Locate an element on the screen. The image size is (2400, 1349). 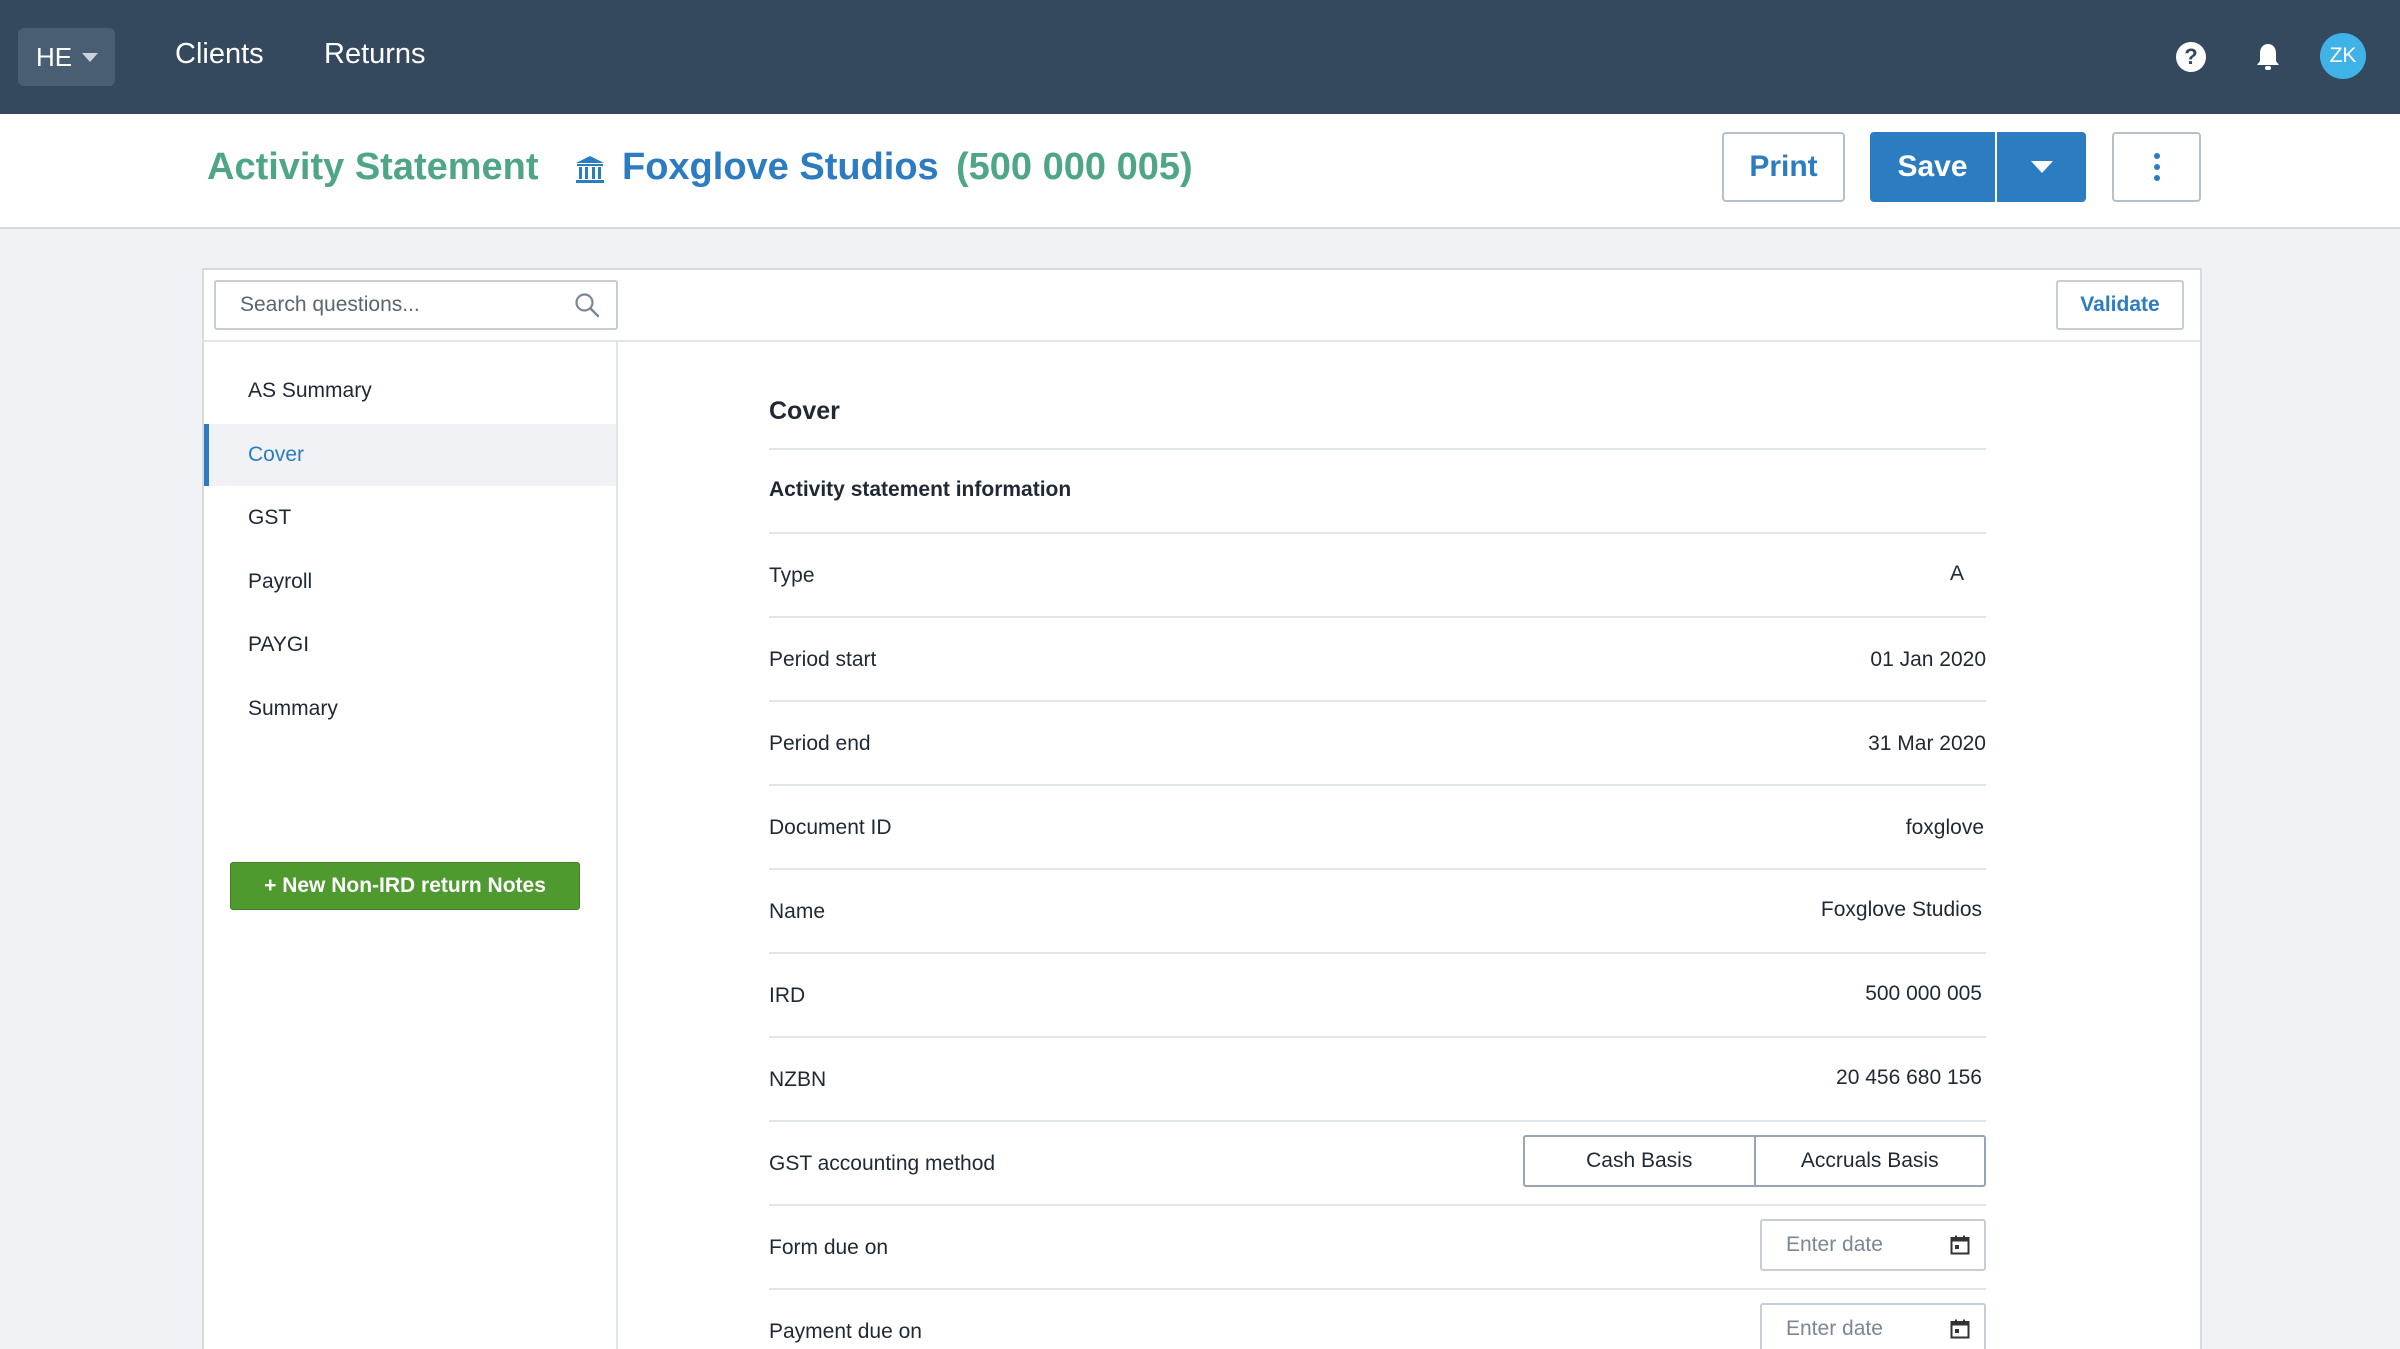
avatar: ZK is located at coordinates (2343, 56).